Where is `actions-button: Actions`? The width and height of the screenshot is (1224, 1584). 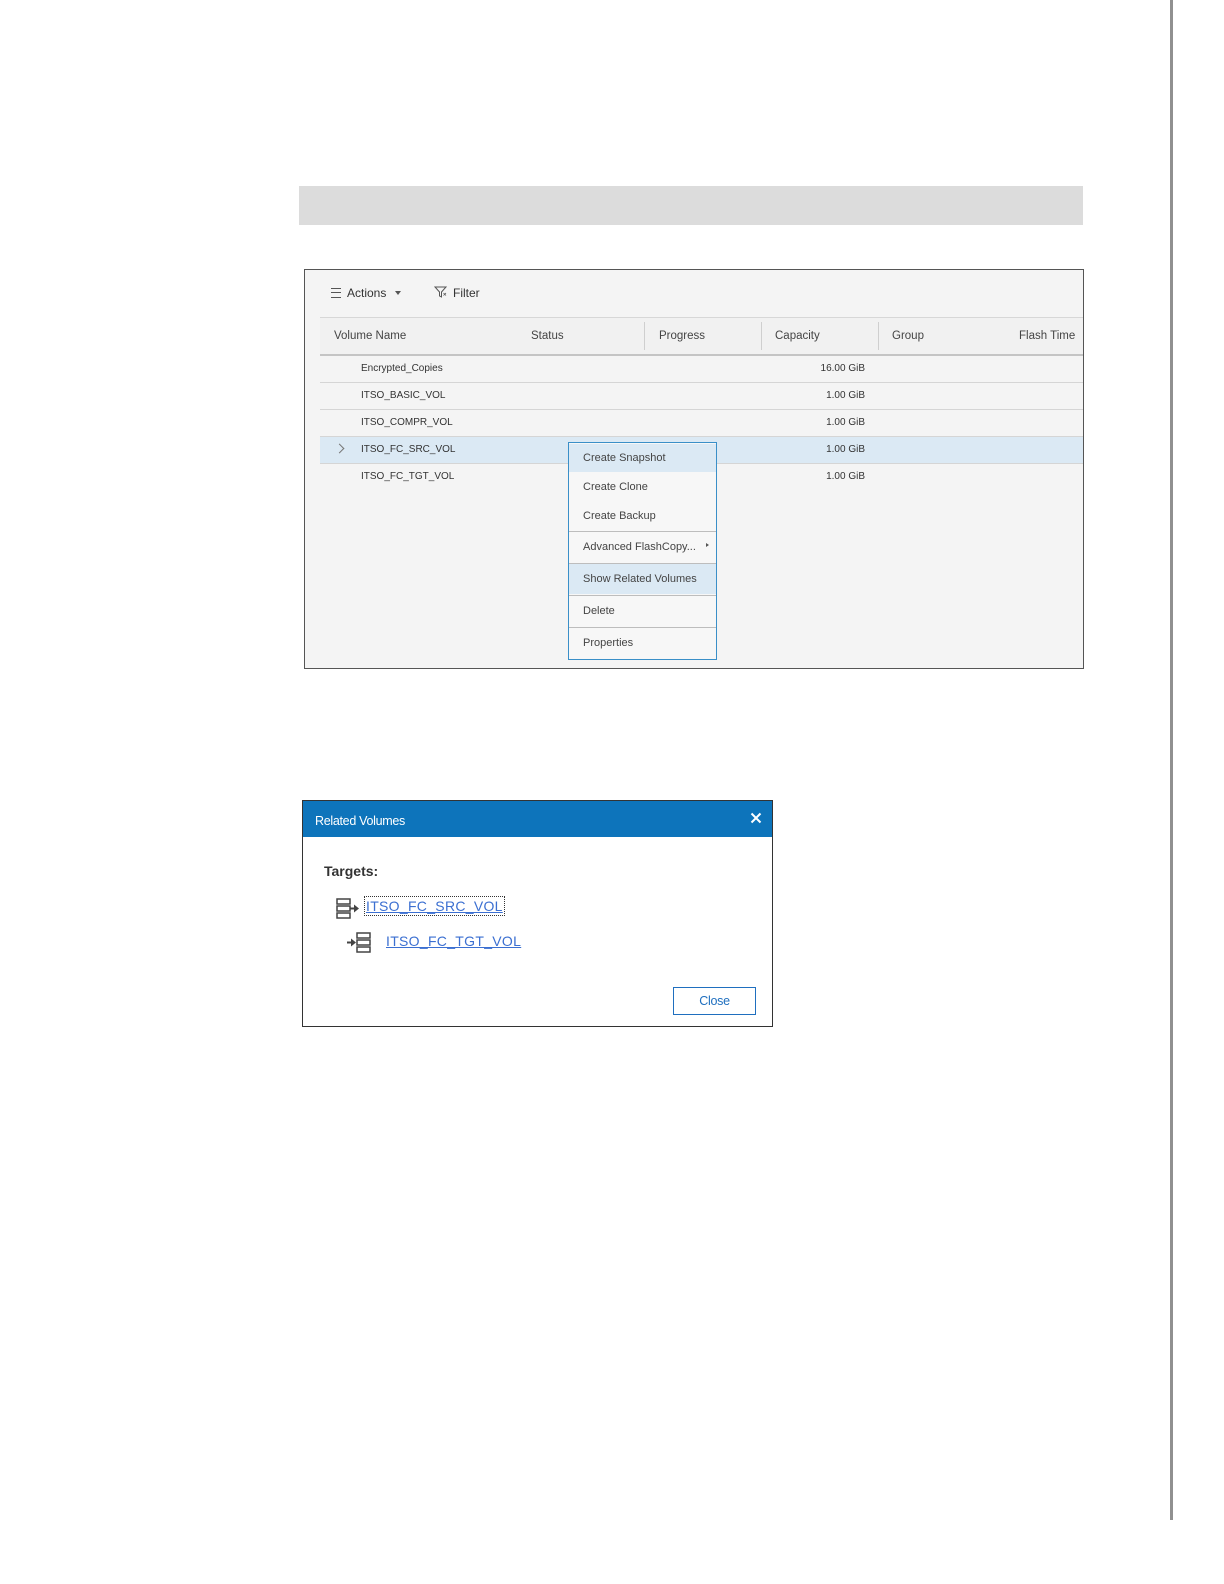 actions-button: Actions is located at coordinates (366, 293).